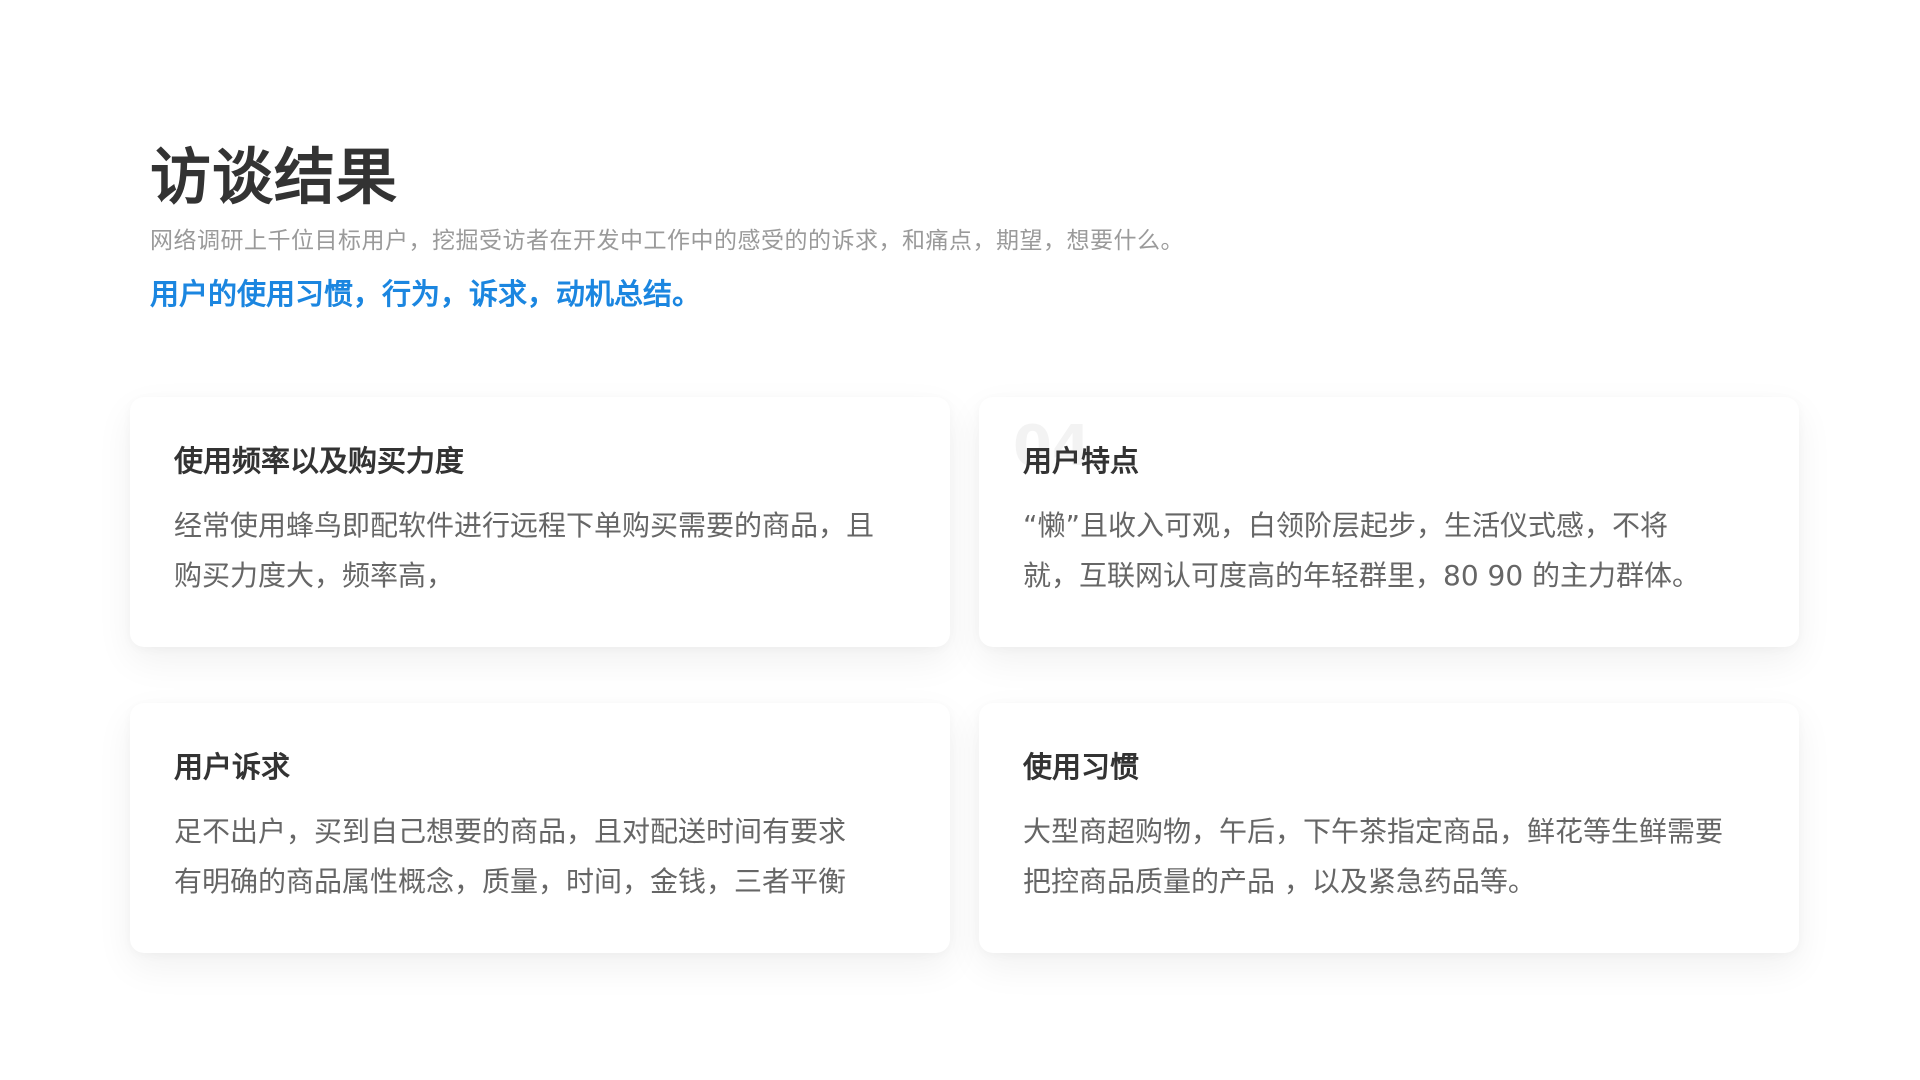 The width and height of the screenshot is (1920, 1080). I want to click on page-title: 访谈结果, so click(274, 177).